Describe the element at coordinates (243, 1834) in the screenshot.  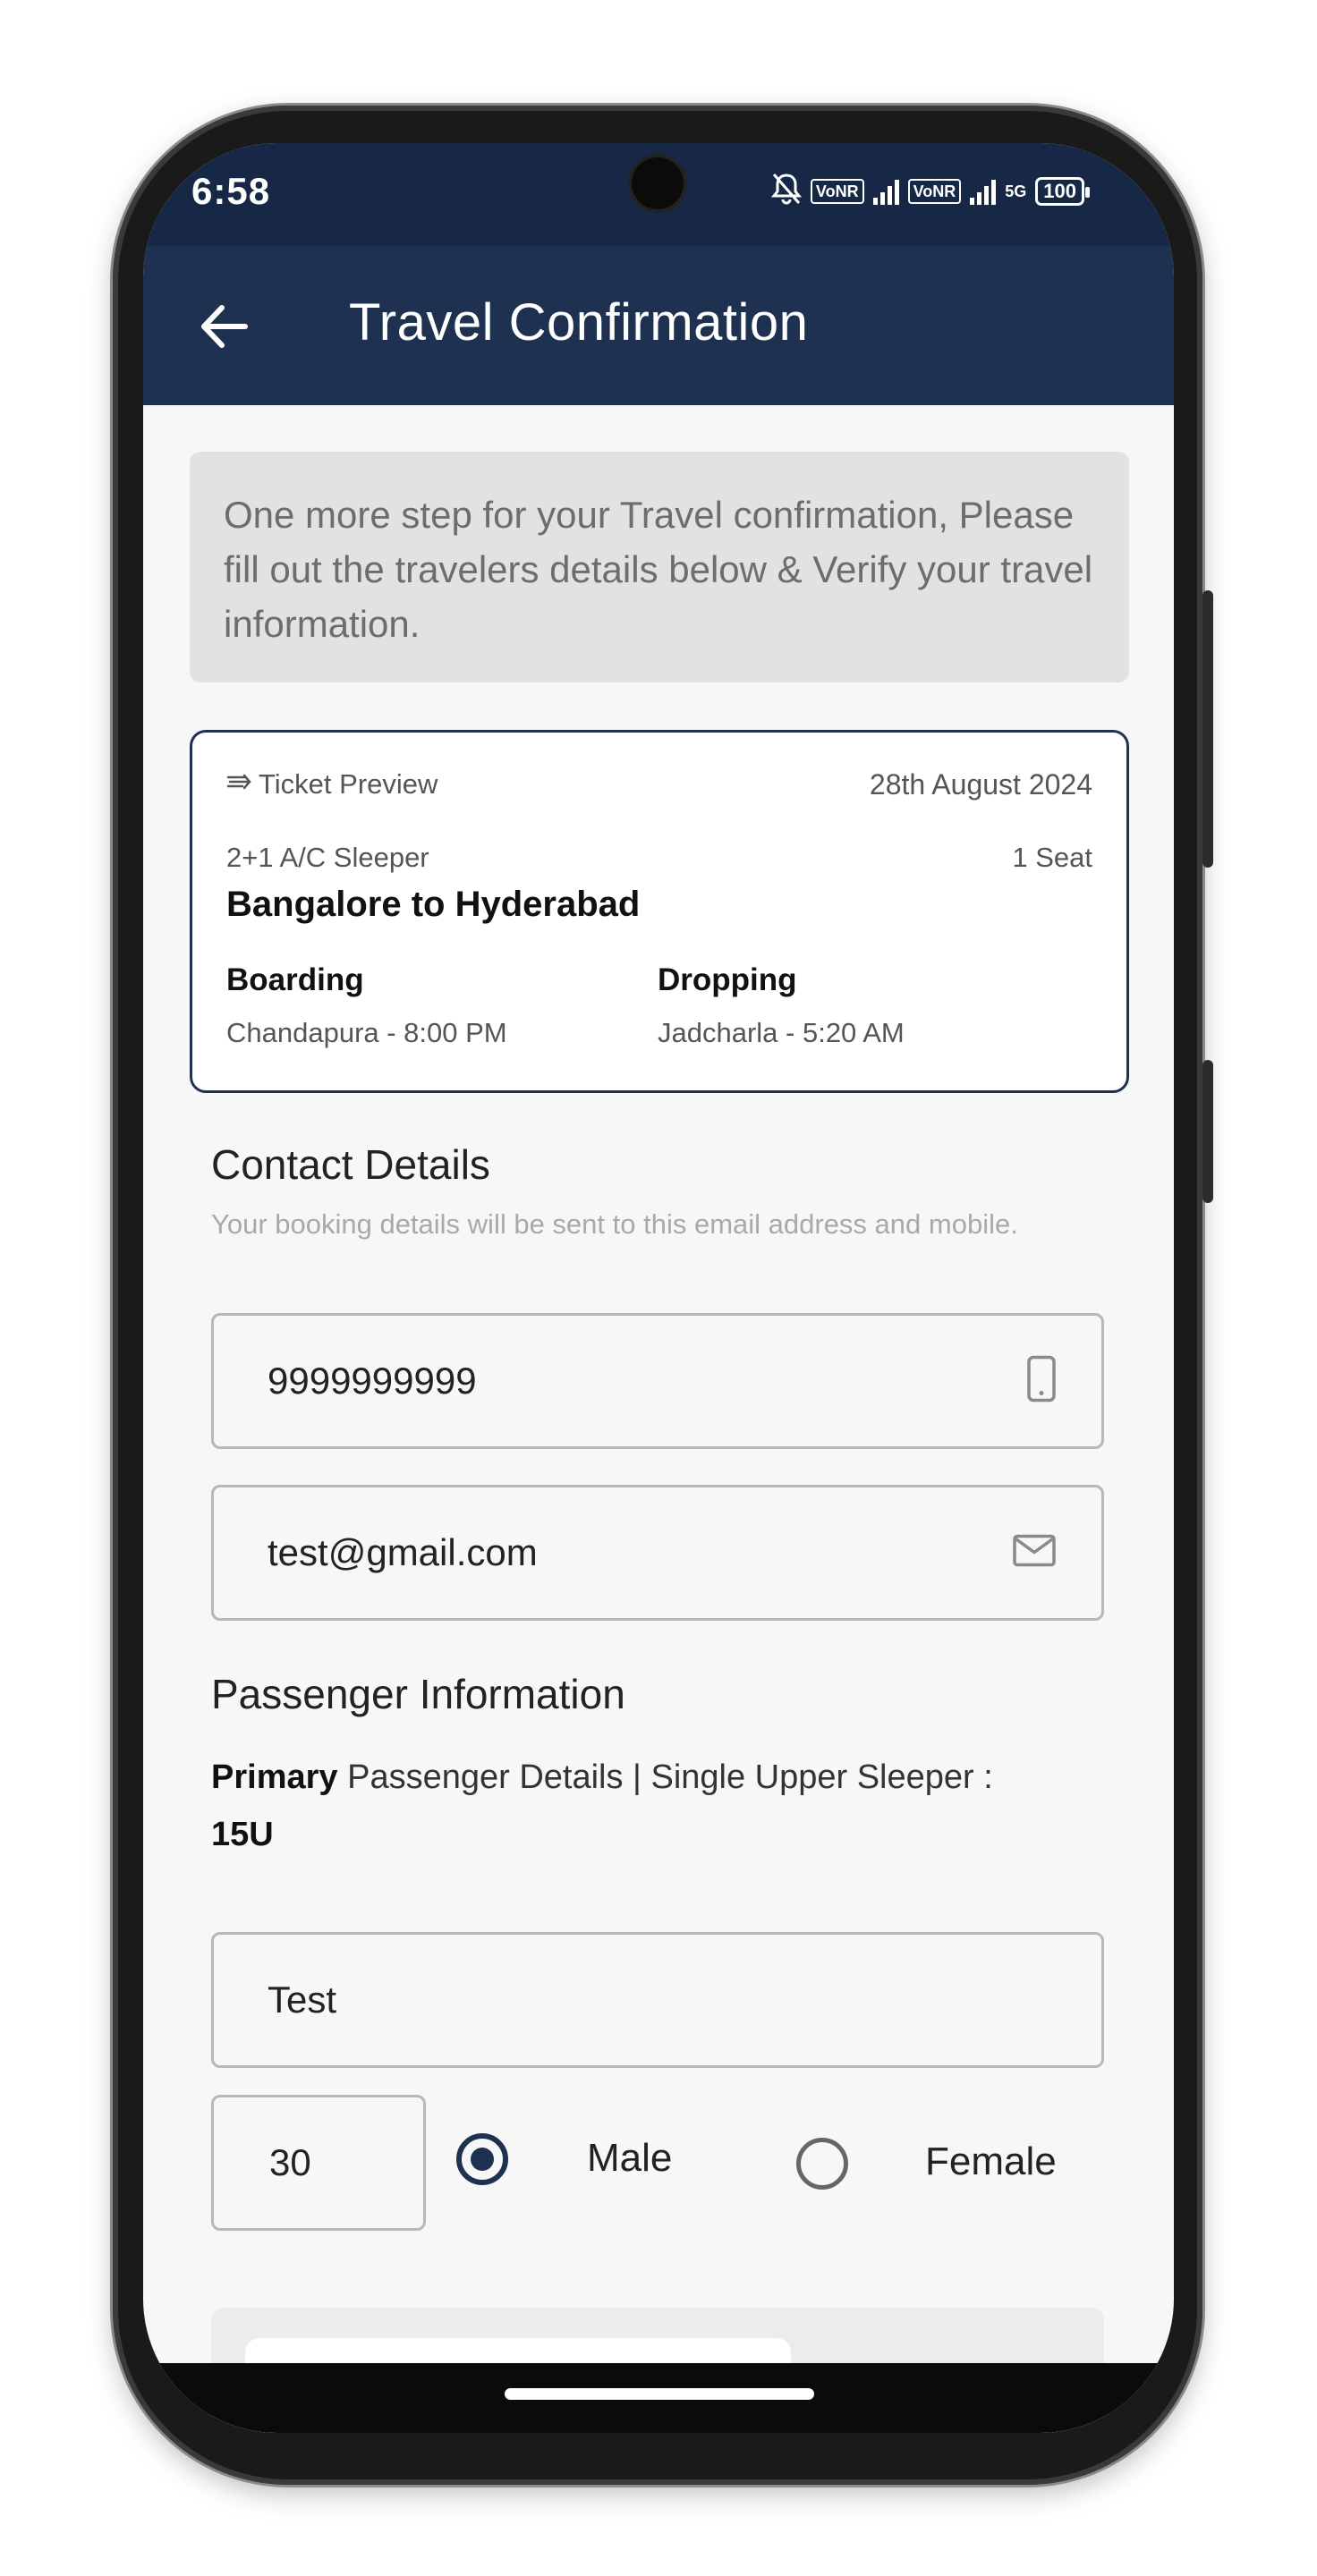
I see `seat-code: 15U` at that location.